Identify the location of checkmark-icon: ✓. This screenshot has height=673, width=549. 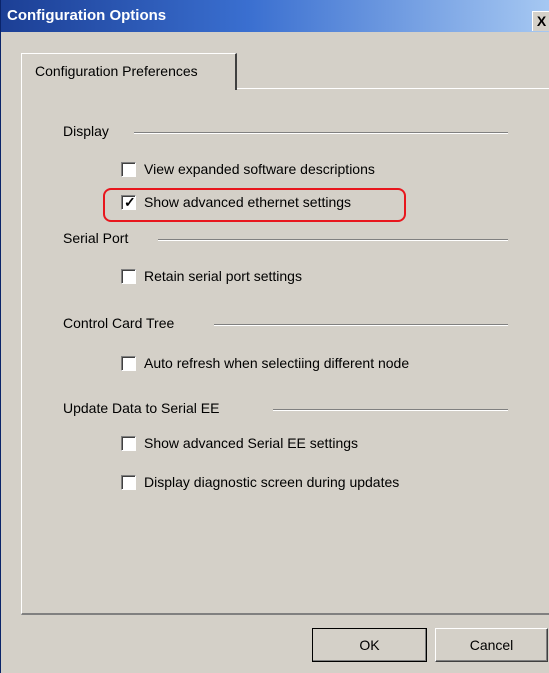
(130, 202).